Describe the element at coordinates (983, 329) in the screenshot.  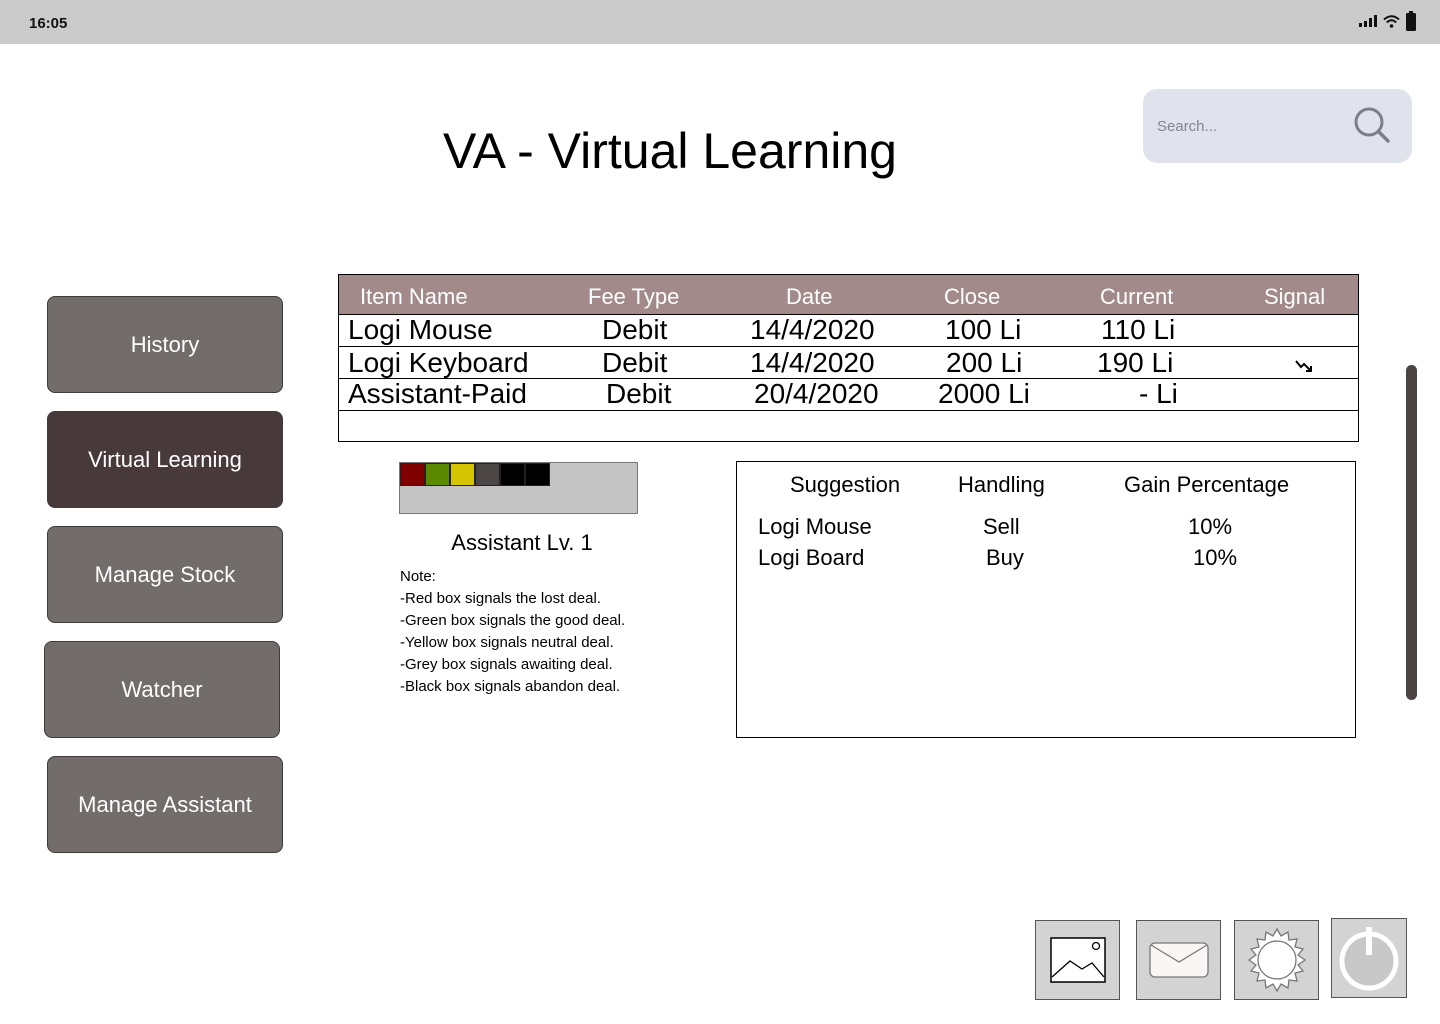
I see `cell-close: 100 Li` at that location.